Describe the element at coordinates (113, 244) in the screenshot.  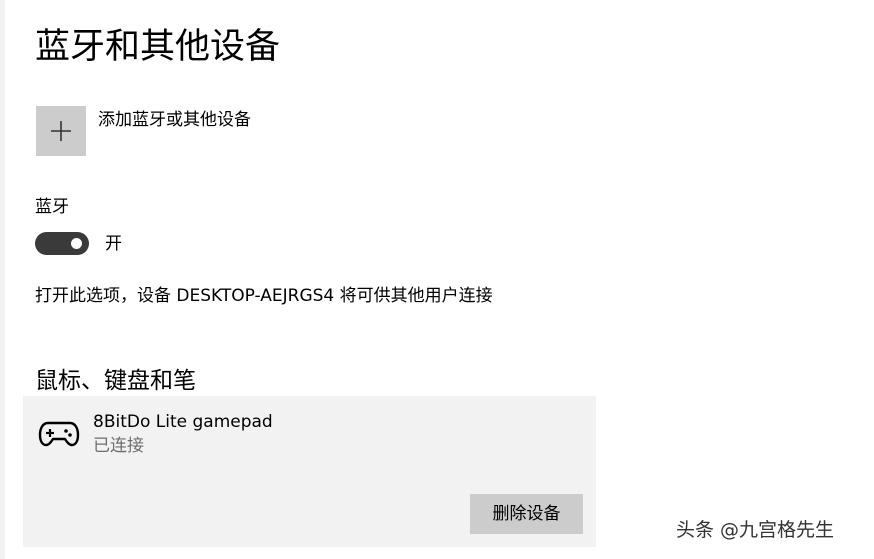
I see `bluetooth-state-label: 开` at that location.